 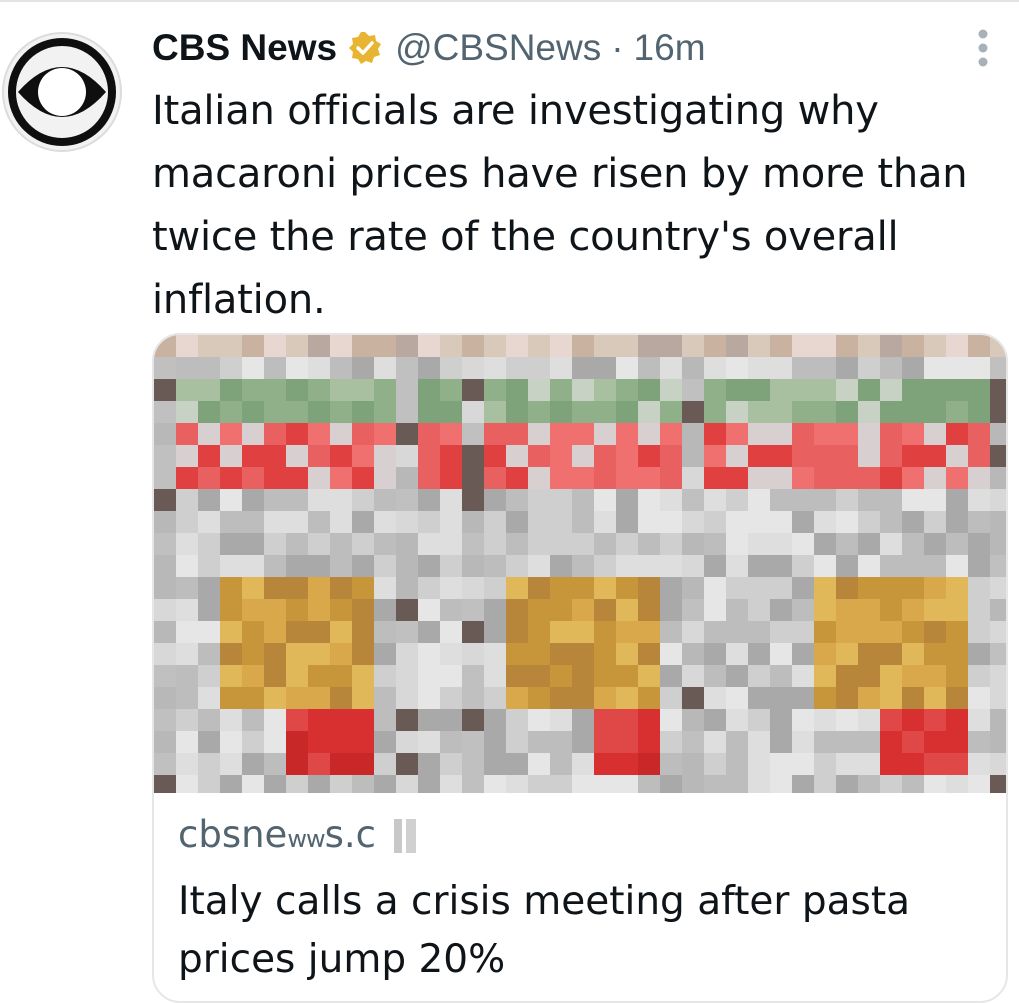 I want to click on timestamp: 16m, so click(x=670, y=48).